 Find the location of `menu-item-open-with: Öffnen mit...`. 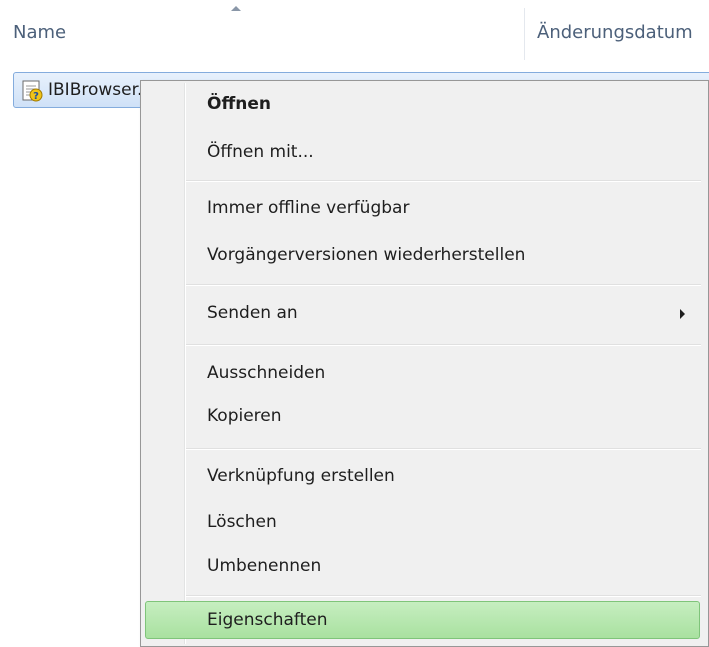

menu-item-open-with: Öffnen mit... is located at coordinates (422, 152).